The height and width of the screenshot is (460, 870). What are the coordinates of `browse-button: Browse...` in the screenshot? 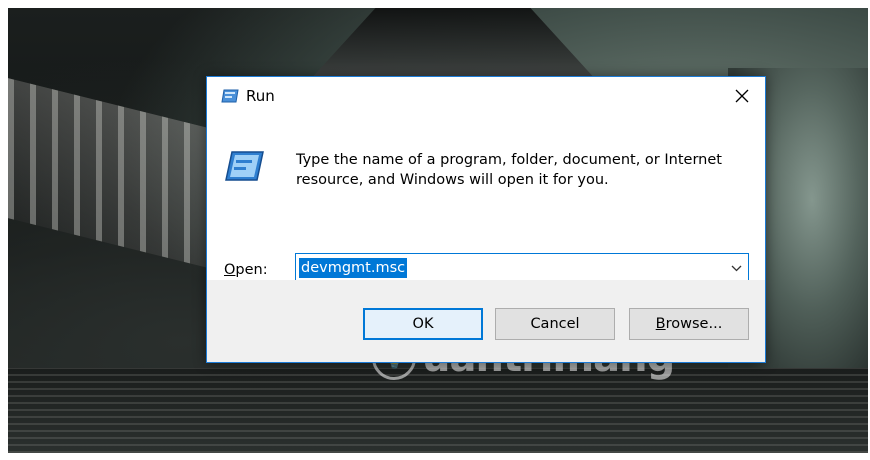 It's located at (689, 324).